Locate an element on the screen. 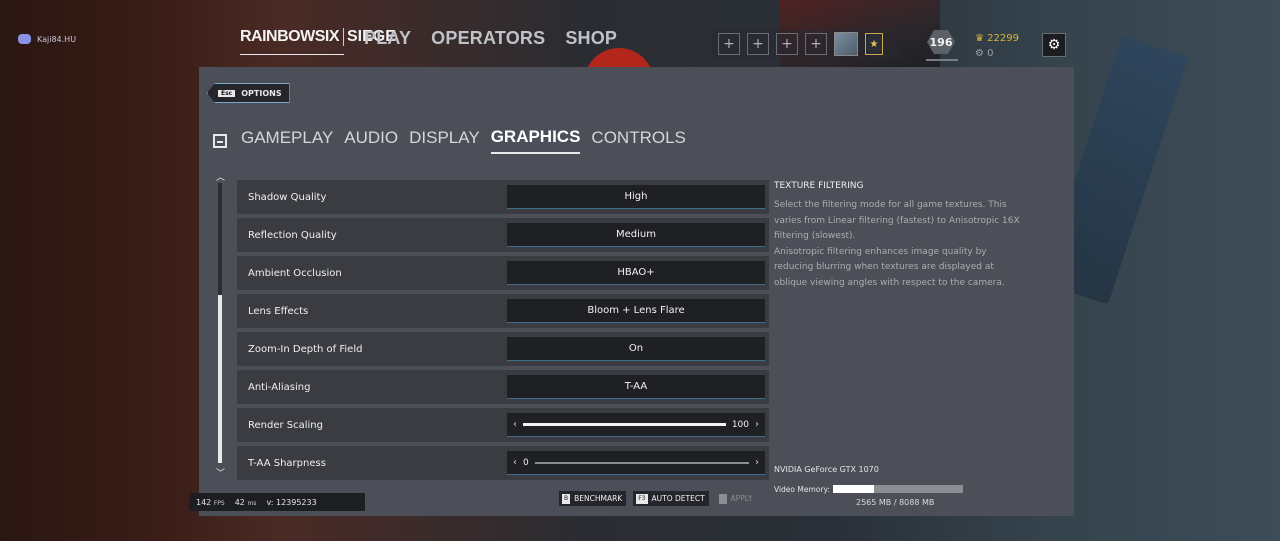 This screenshot has height=541, width=1280. taa-sharpness-slider: ‹ 0 › is located at coordinates (636, 463).